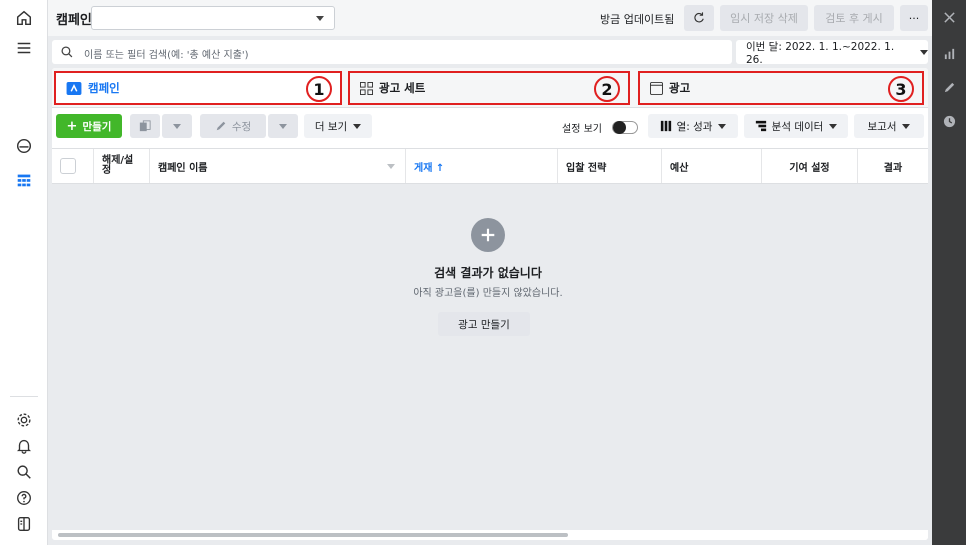  What do you see at coordinates (118, 165) in the screenshot?
I see `column-header-label: 해제/설정` at bounding box center [118, 165].